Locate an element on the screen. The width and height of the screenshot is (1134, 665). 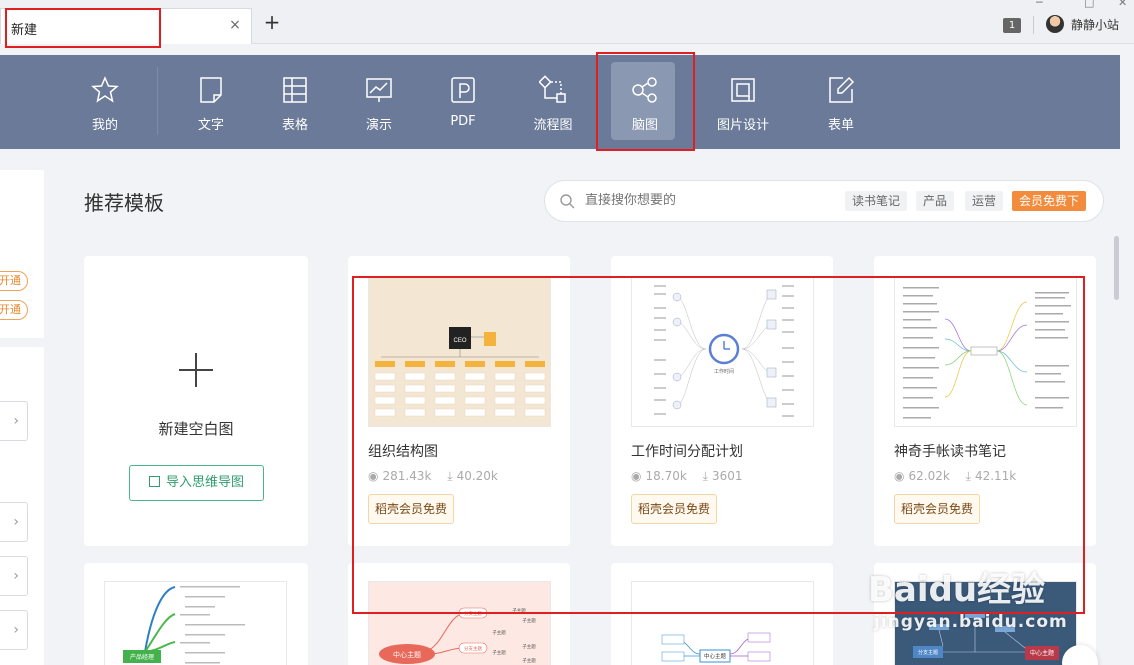
new-blank-label: 新建空白图 is located at coordinates (196, 429).